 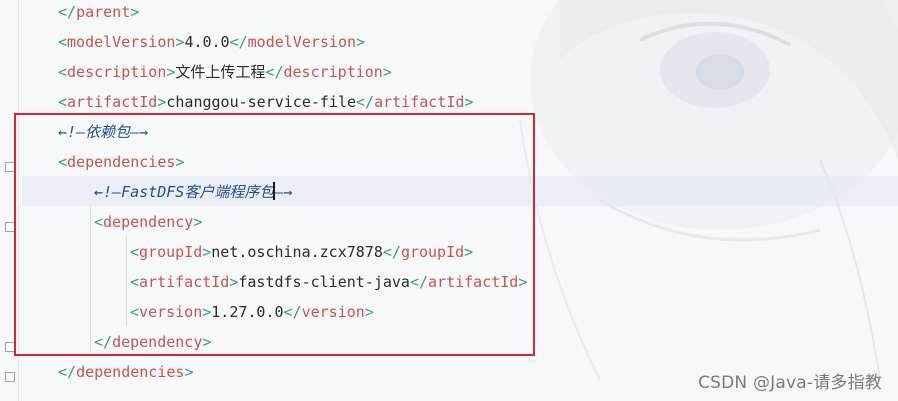 What do you see at coordinates (103, 12) in the screenshot?
I see `xml-tag: parent` at bounding box center [103, 12].